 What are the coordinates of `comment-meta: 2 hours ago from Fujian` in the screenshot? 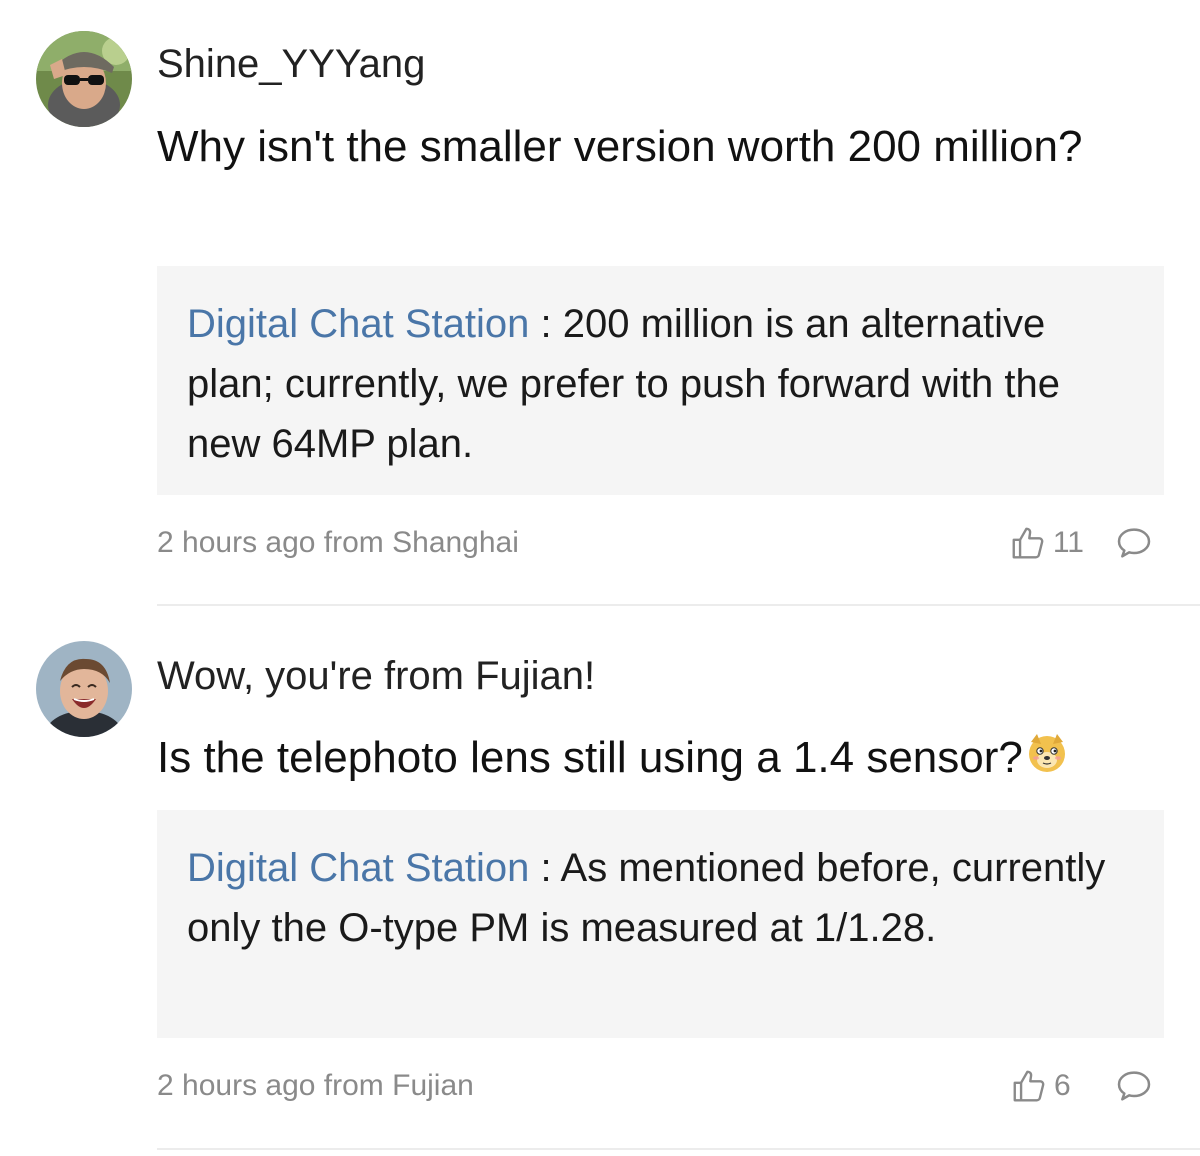 It's located at (315, 1085).